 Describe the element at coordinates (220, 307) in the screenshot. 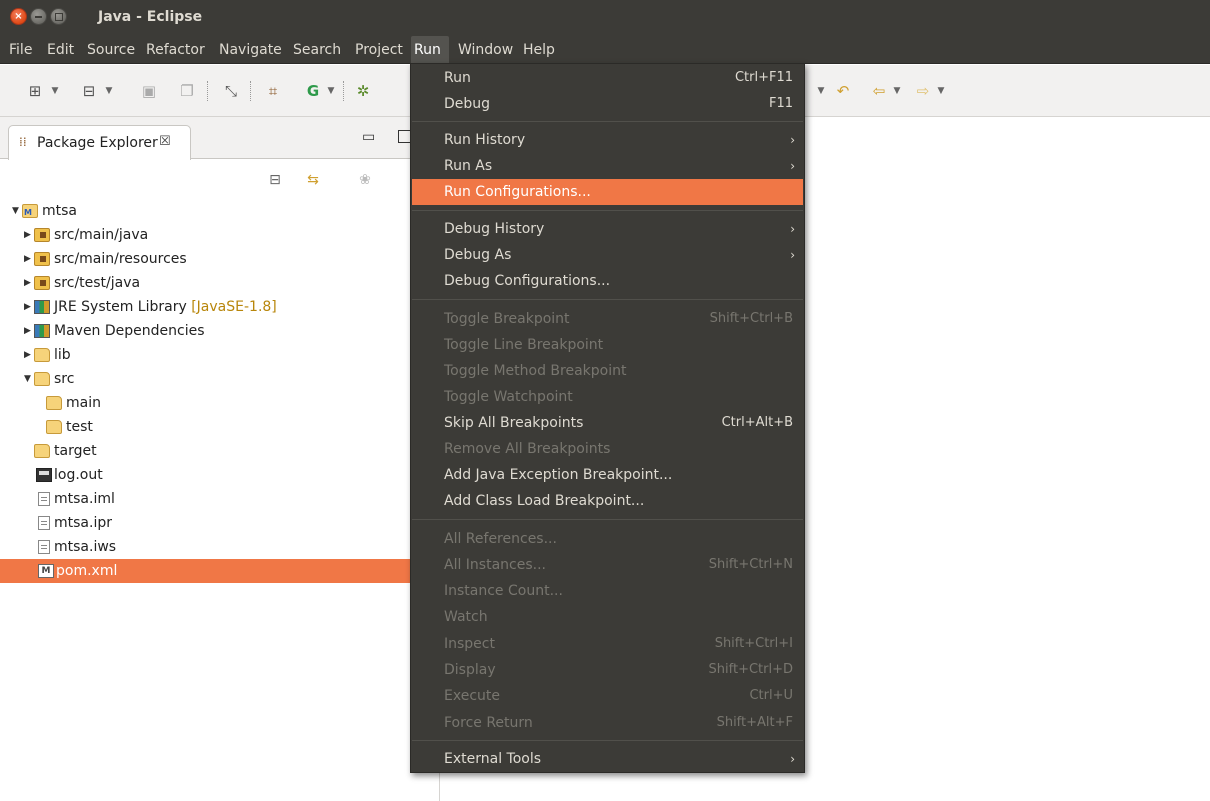

I see `tree-item-jre-system-library: ▶ JRE System Library [JavaSE-1.8]` at that location.